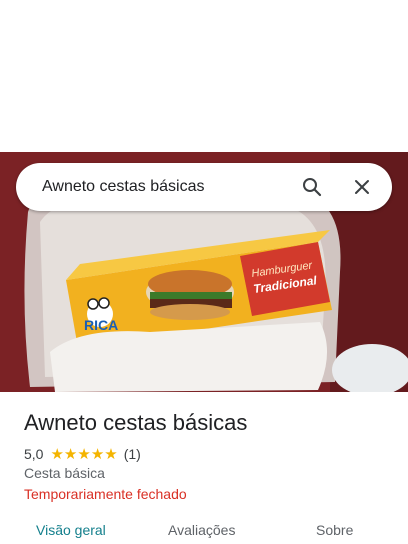  I want to click on search-input, so click(170, 187).